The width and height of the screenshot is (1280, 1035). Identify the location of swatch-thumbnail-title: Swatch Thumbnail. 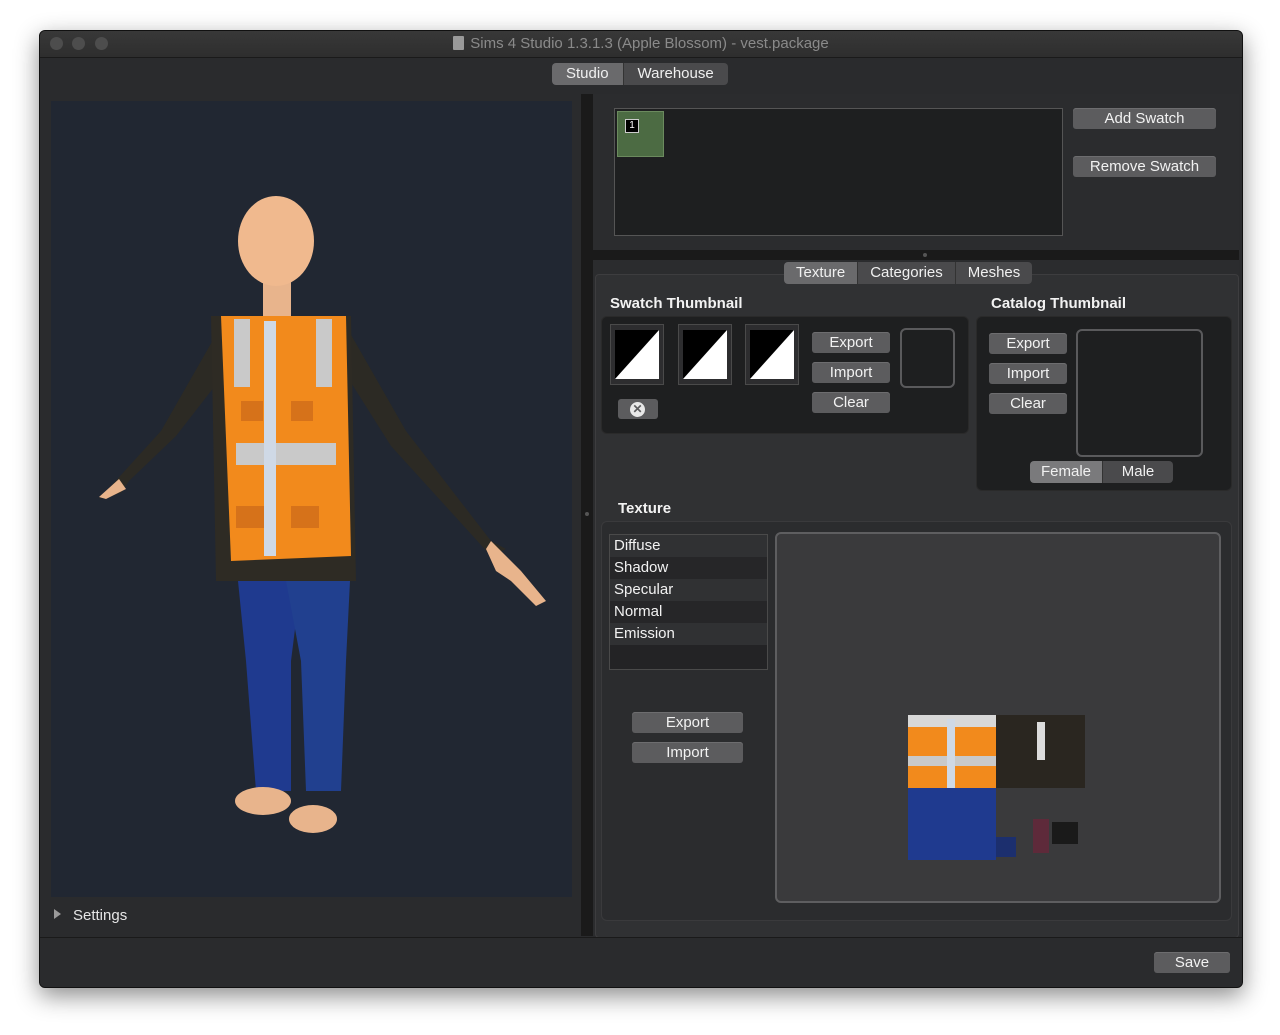
(676, 303).